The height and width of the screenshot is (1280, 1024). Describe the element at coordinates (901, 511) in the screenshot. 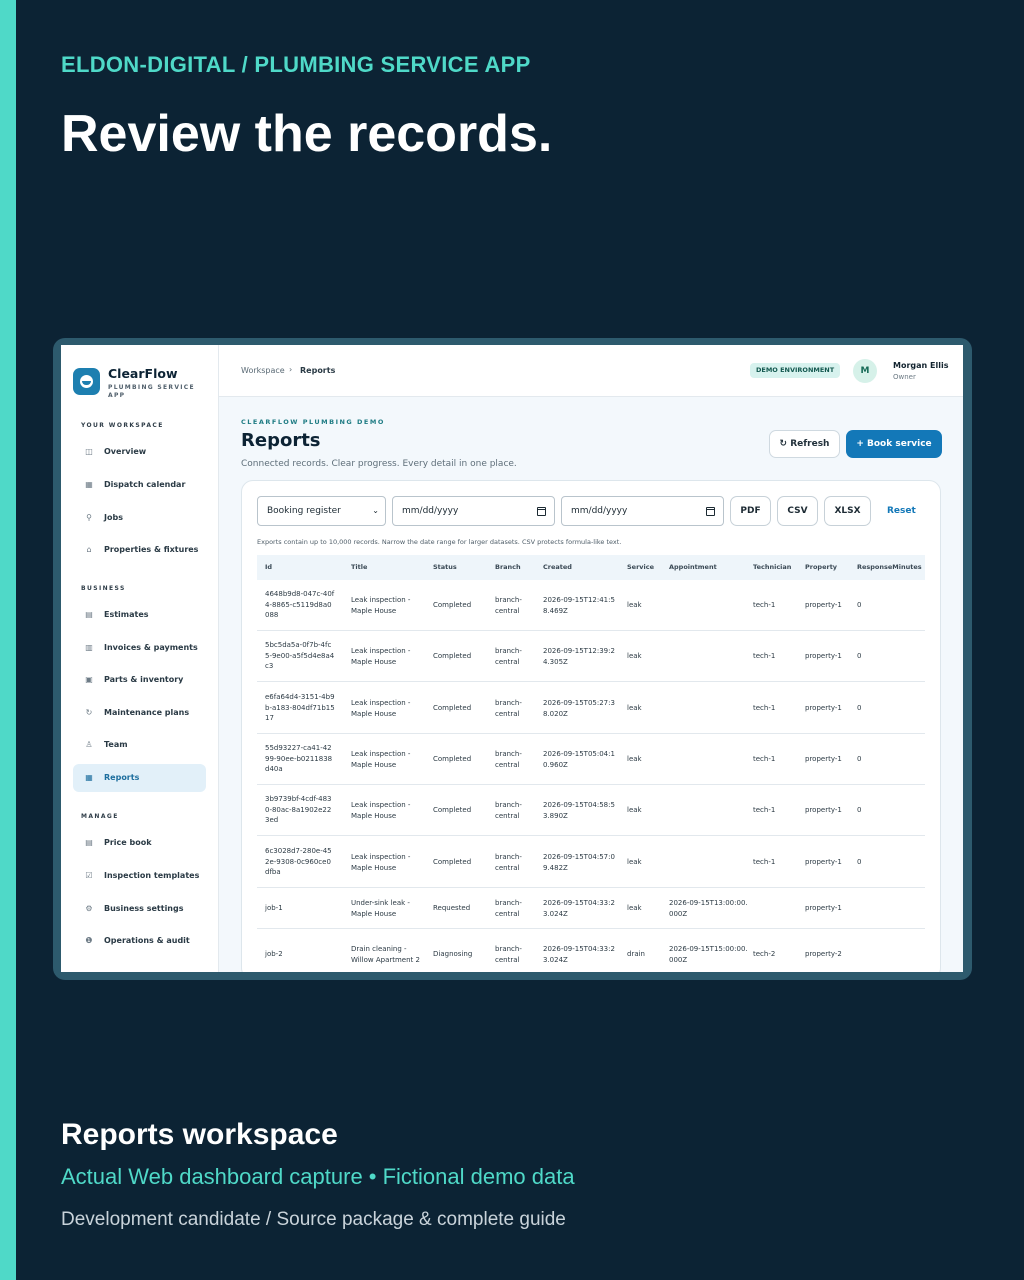

I see `reset-button: Reset` at that location.